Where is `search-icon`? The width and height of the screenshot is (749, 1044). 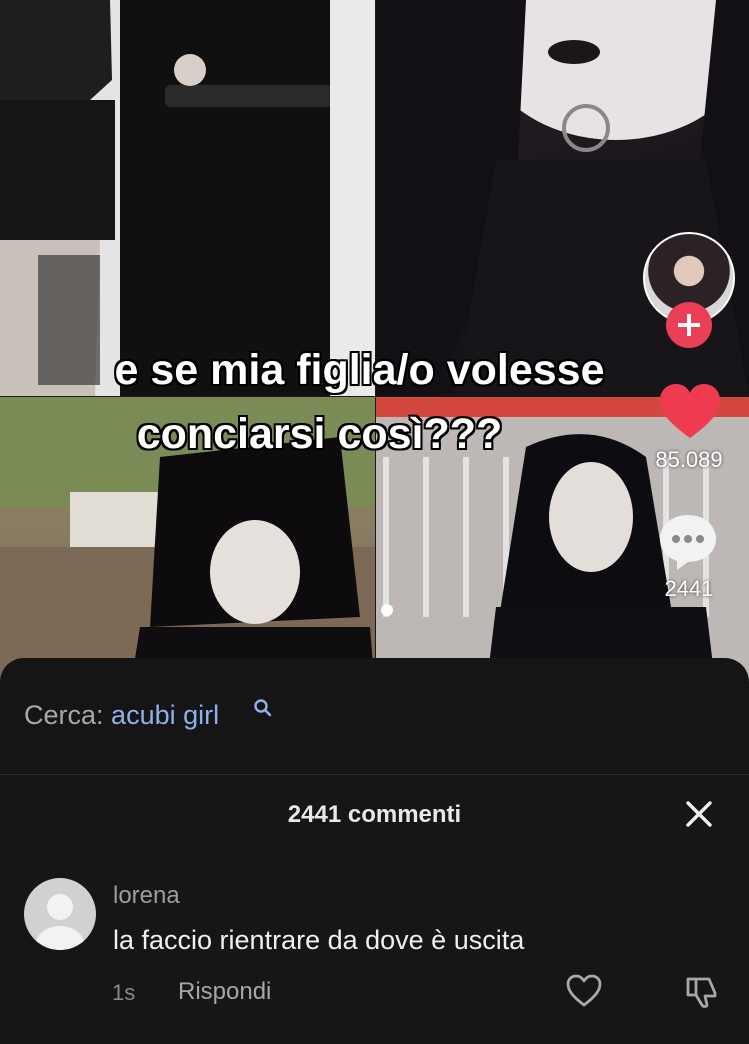 search-icon is located at coordinates (263, 708).